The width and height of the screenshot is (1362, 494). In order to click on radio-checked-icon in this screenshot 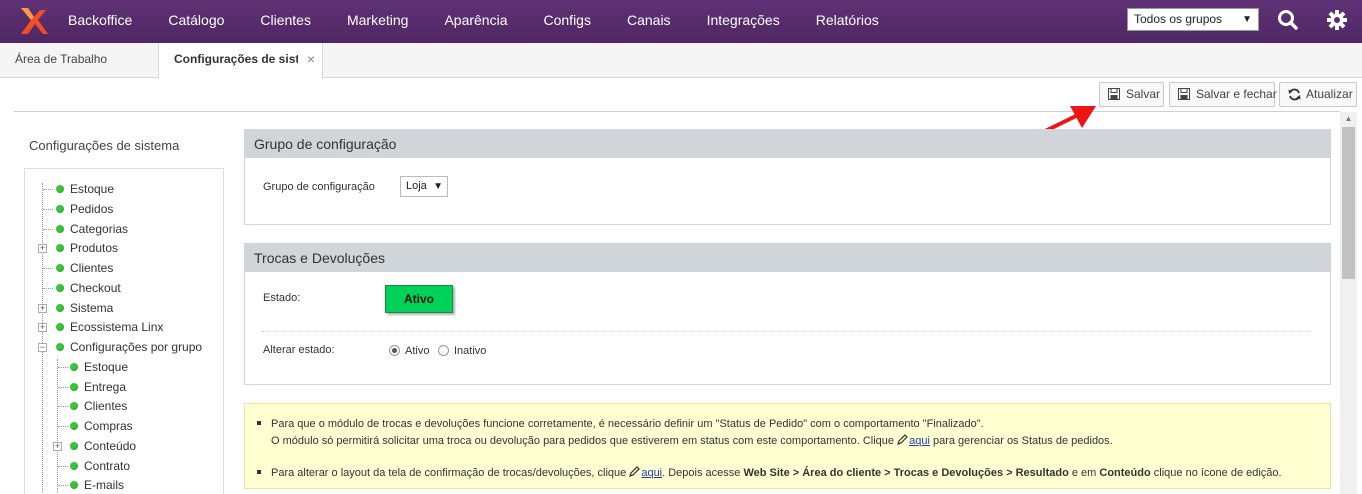, I will do `click(394, 350)`.